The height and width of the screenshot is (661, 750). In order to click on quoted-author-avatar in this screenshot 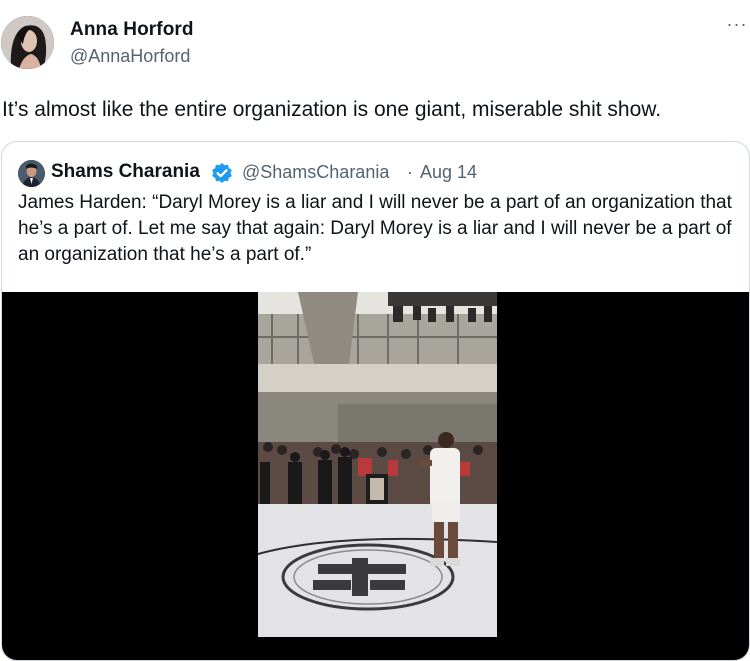, I will do `click(31, 173)`.